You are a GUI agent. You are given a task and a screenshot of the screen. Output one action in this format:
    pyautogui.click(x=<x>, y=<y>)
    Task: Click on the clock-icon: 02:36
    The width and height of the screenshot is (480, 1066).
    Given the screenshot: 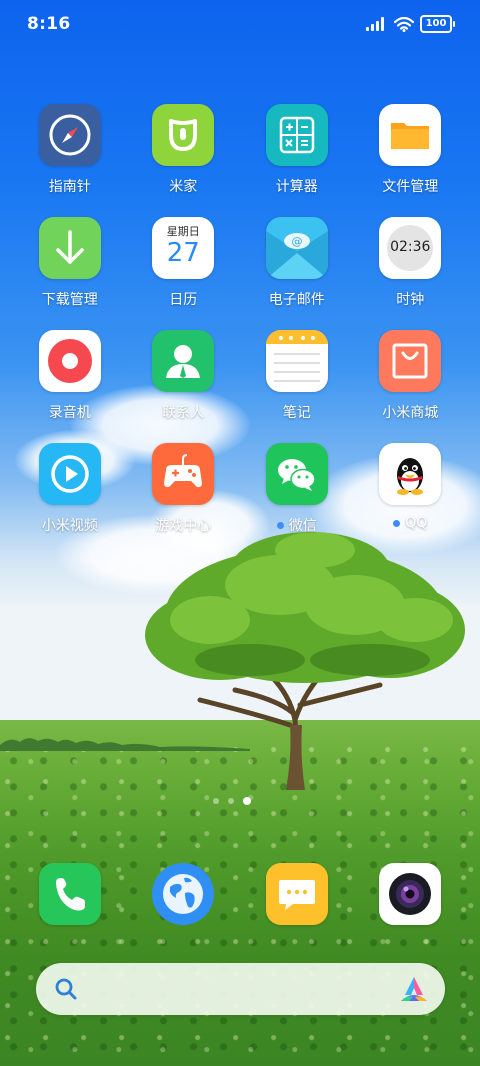 What is the action you would take?
    pyautogui.click(x=410, y=248)
    